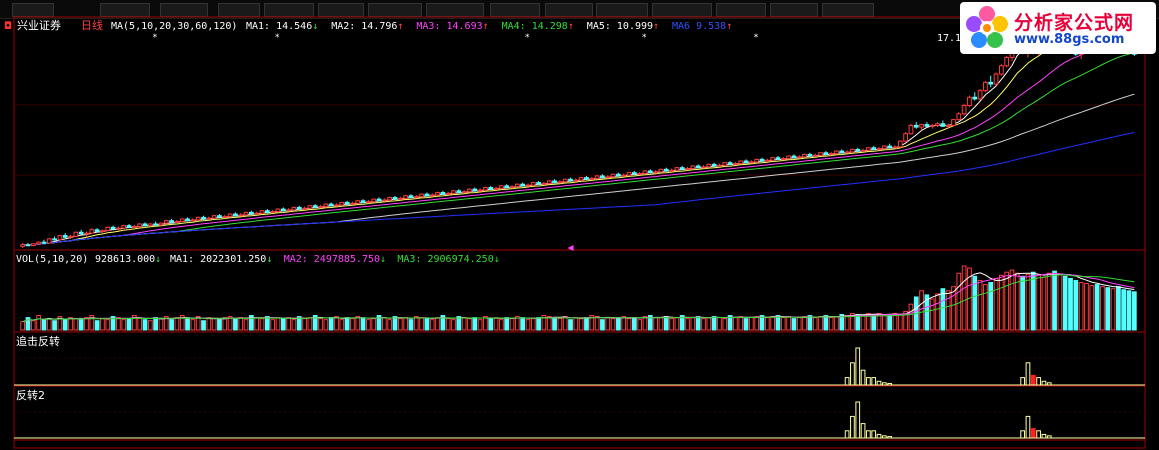 This screenshot has width=1159, height=450. I want to click on site-logo: 分析家公式网 www.88gs.com, so click(1058, 28).